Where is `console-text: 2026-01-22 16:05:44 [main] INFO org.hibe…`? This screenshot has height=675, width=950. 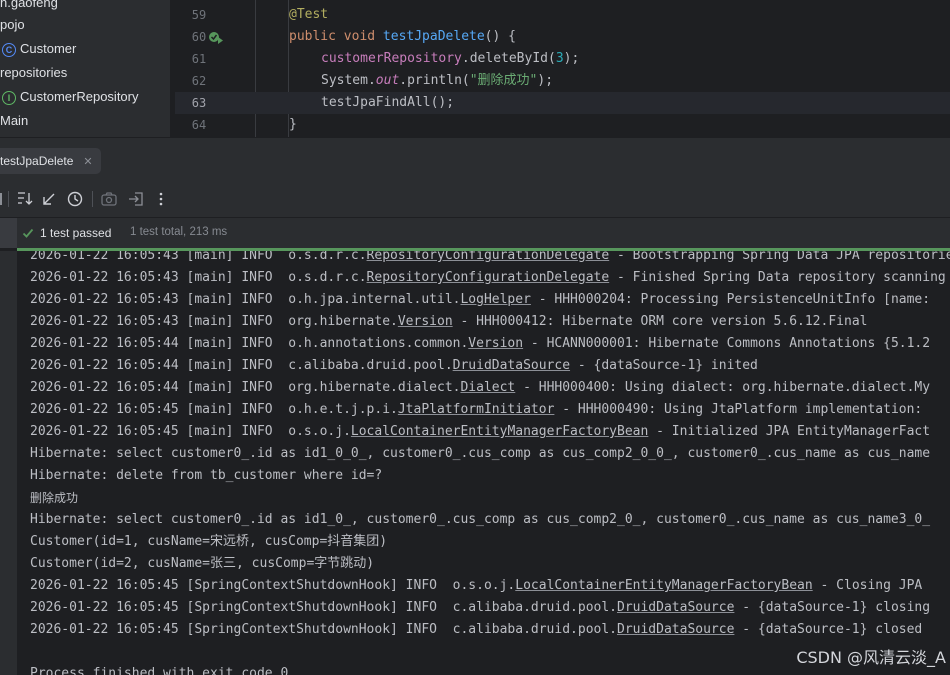
console-text: 2026-01-22 16:05:44 [main] INFO org.hibe… is located at coordinates (245, 387).